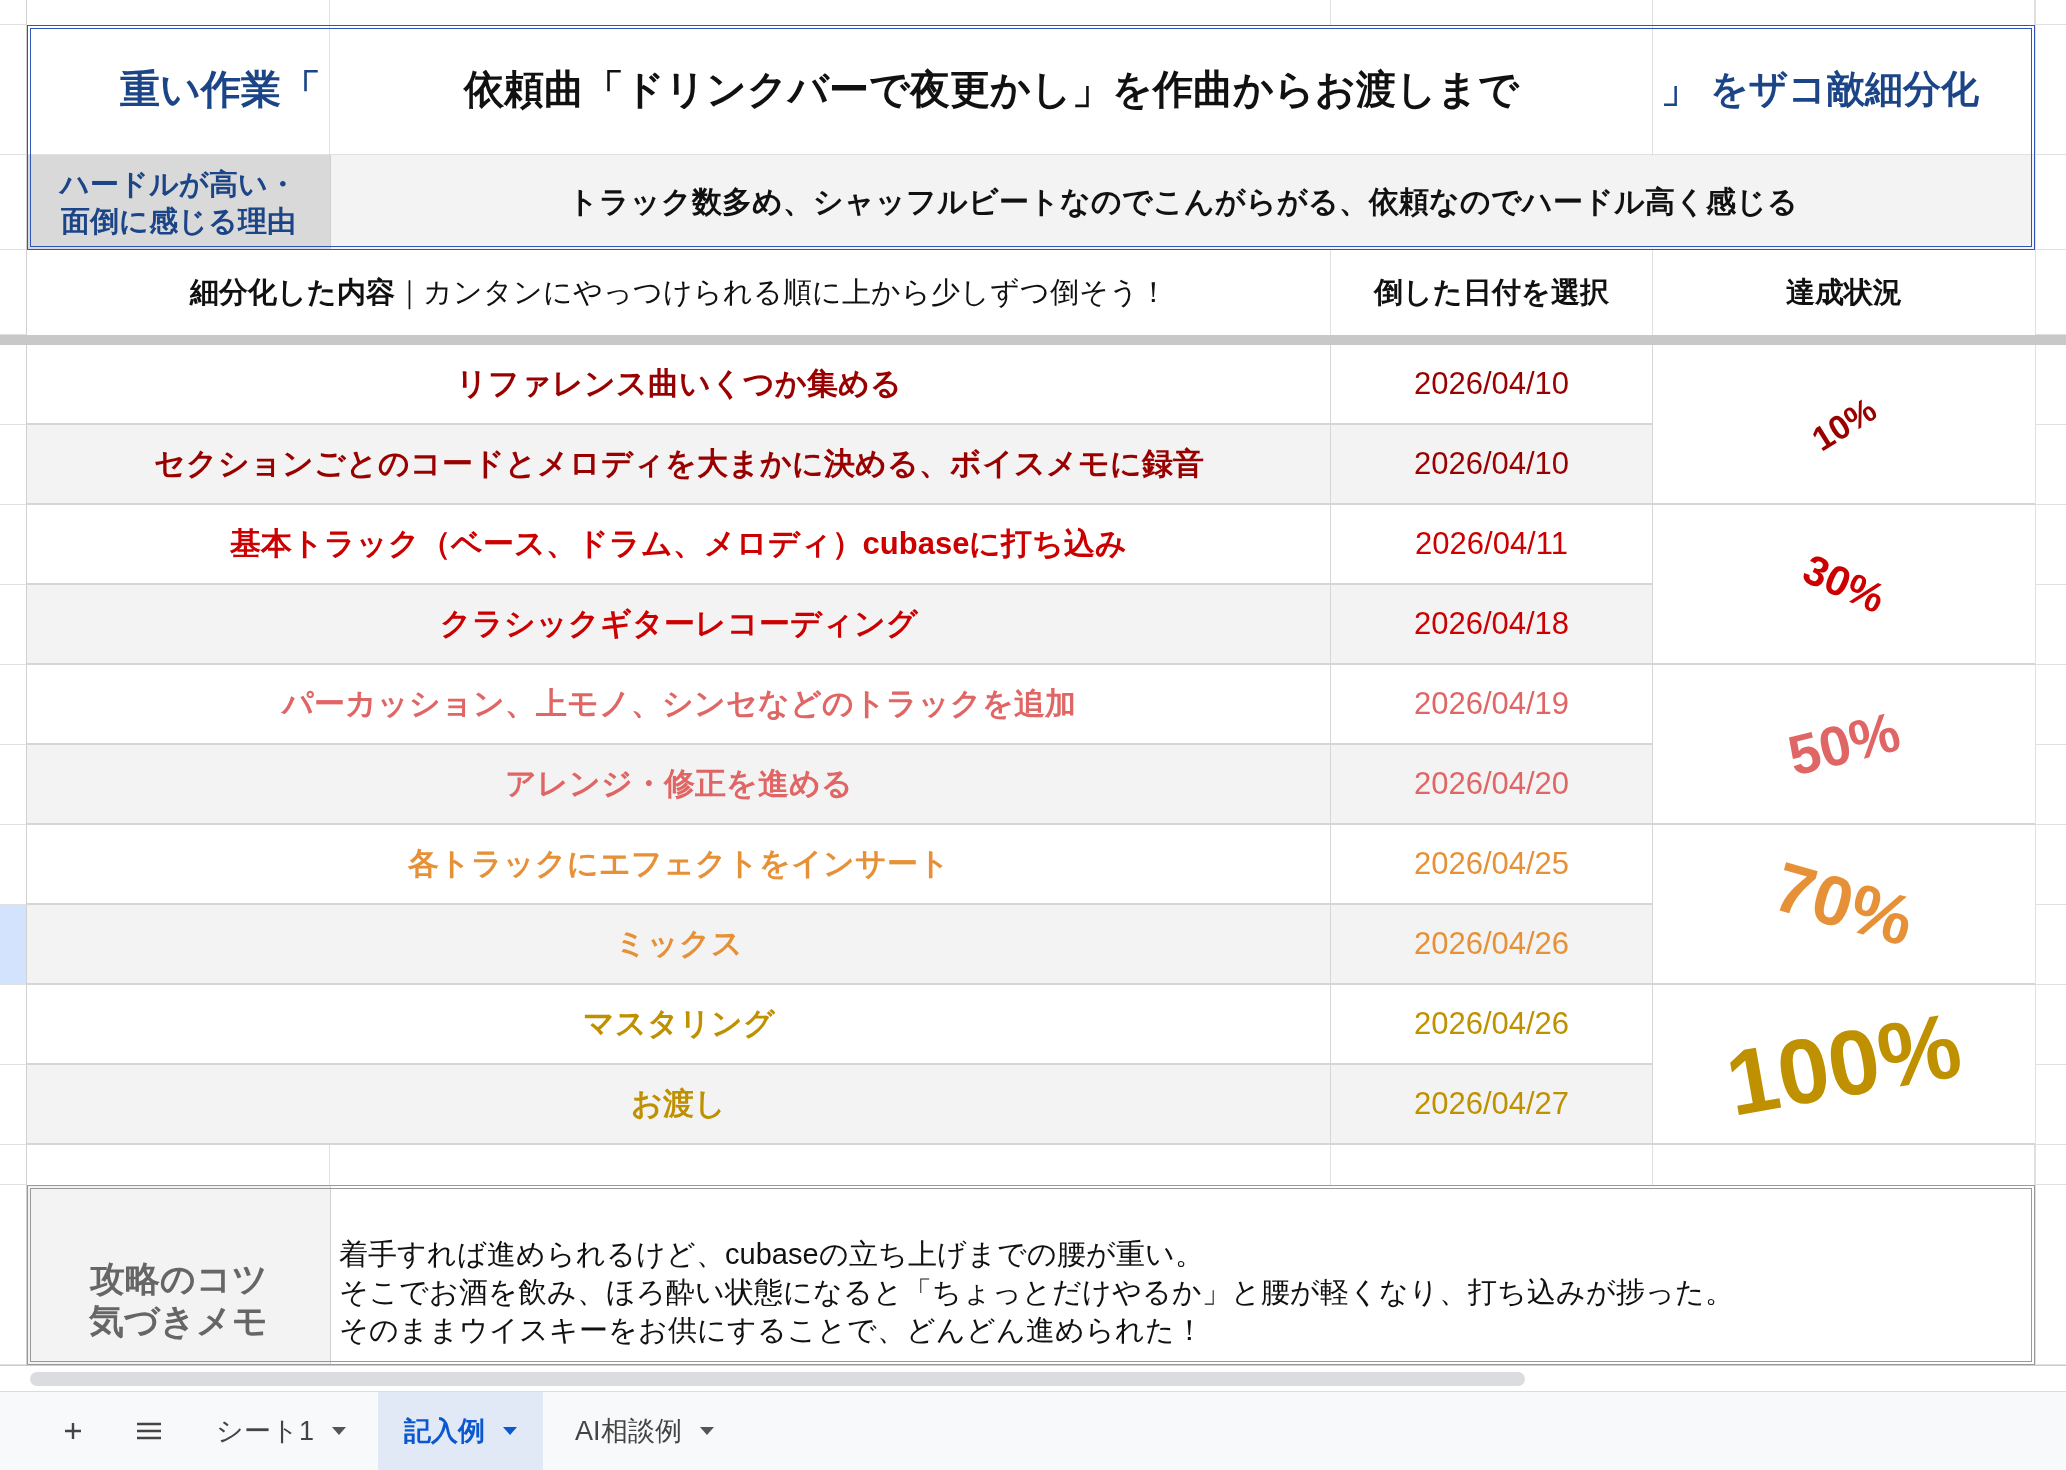 The height and width of the screenshot is (1470, 2066). I want to click on progress-percent: 70%, so click(1844, 904).